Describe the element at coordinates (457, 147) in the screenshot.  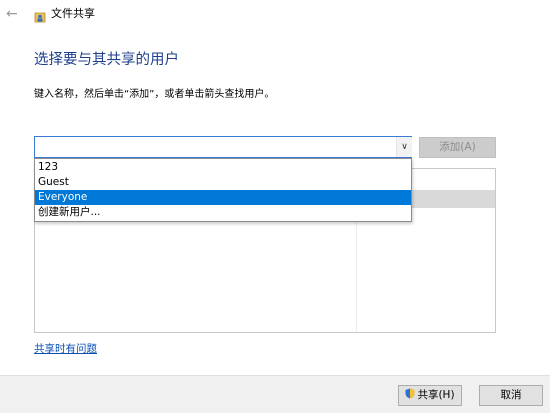
I see `add-button: 添加(A)` at that location.